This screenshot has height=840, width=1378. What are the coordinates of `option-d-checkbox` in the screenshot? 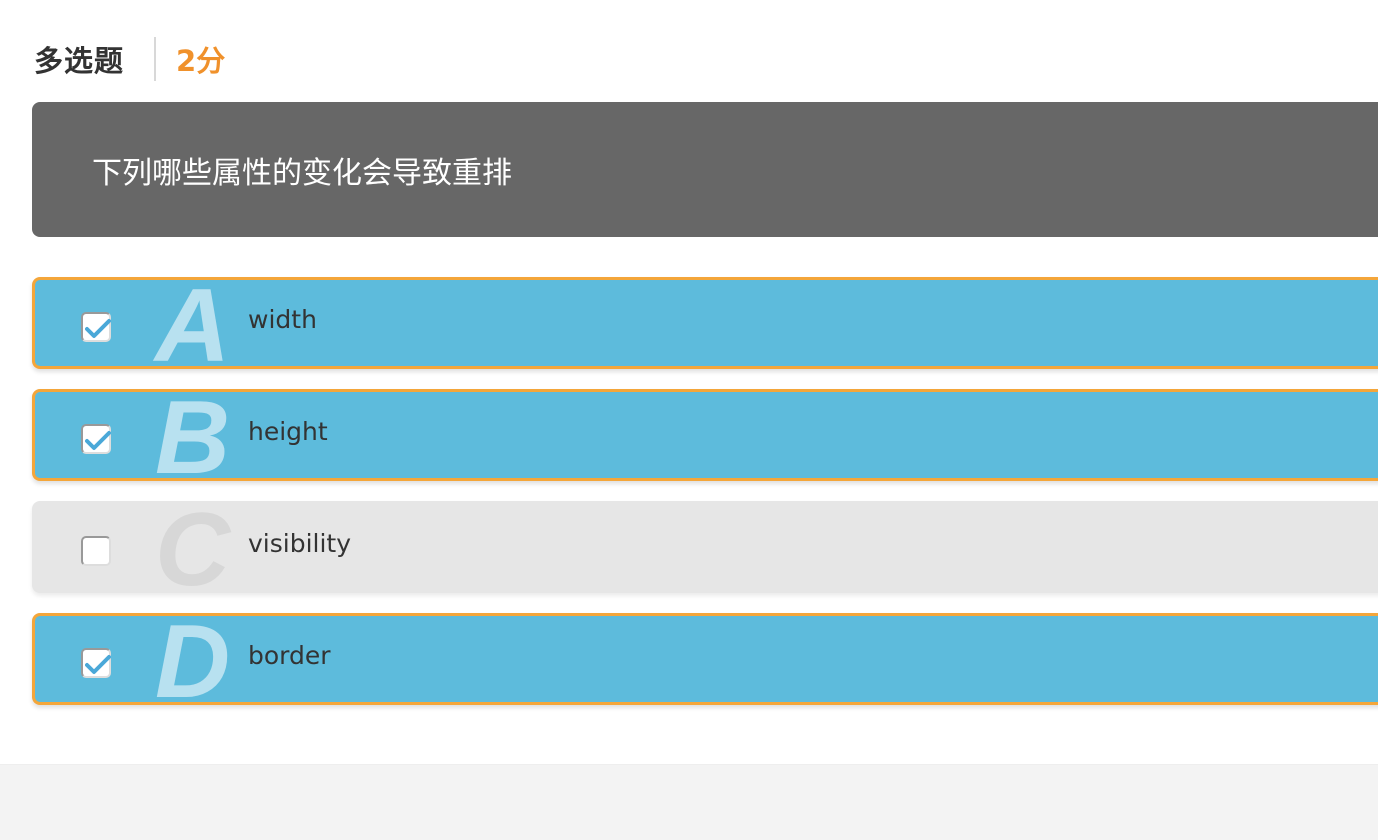 It's located at (96, 663).